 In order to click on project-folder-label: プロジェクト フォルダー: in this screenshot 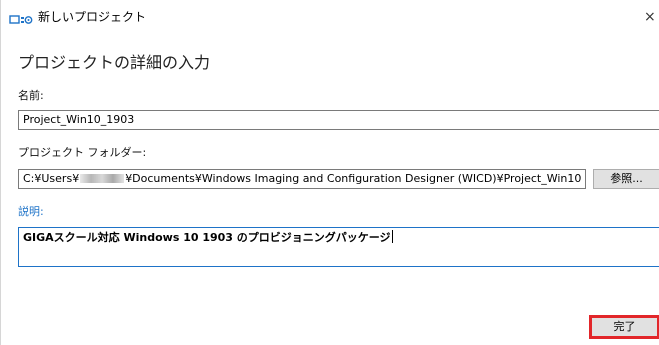, I will do `click(82, 152)`.